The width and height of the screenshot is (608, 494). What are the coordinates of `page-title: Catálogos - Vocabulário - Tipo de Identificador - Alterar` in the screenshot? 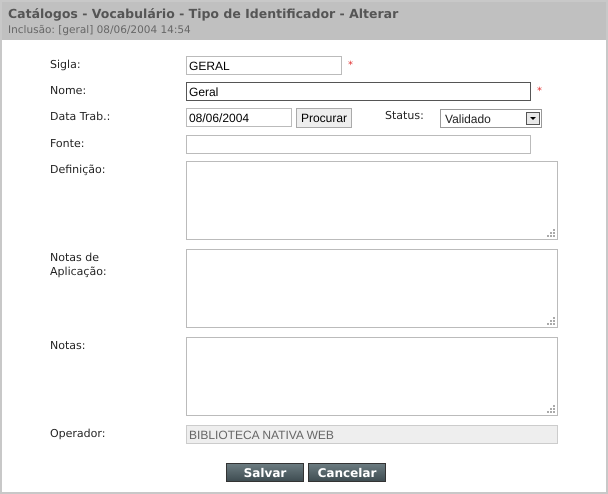 It's located at (204, 13).